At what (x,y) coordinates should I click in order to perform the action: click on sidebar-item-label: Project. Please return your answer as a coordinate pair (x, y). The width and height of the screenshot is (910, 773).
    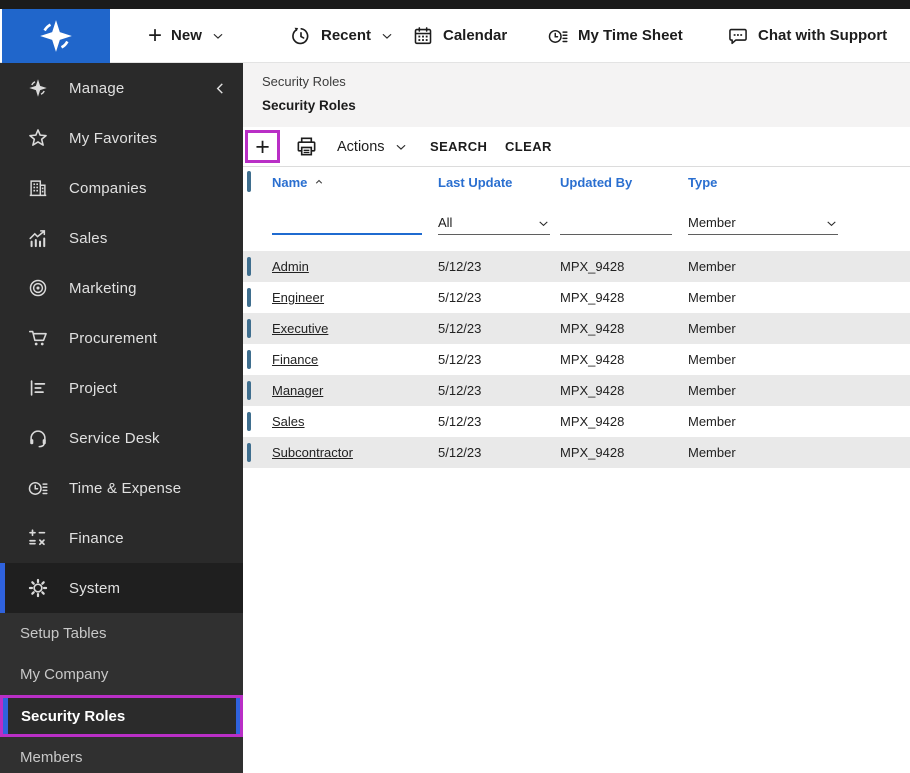
    Looking at the image, I should click on (93, 388).